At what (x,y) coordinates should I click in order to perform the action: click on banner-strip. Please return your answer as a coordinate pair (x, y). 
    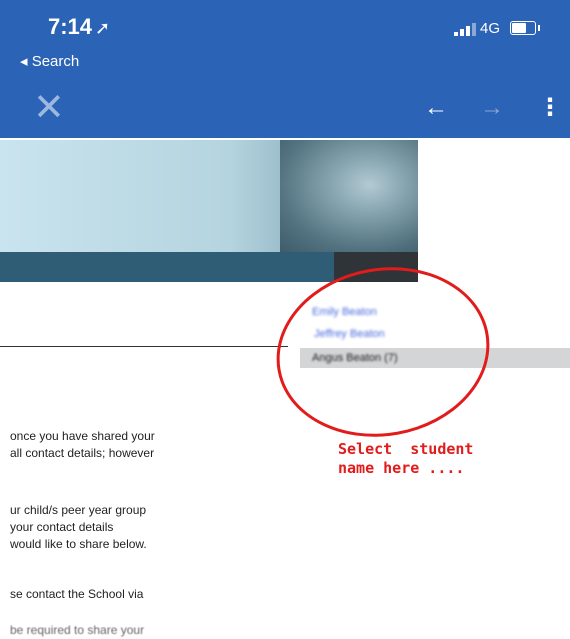
    Looking at the image, I should click on (167, 267).